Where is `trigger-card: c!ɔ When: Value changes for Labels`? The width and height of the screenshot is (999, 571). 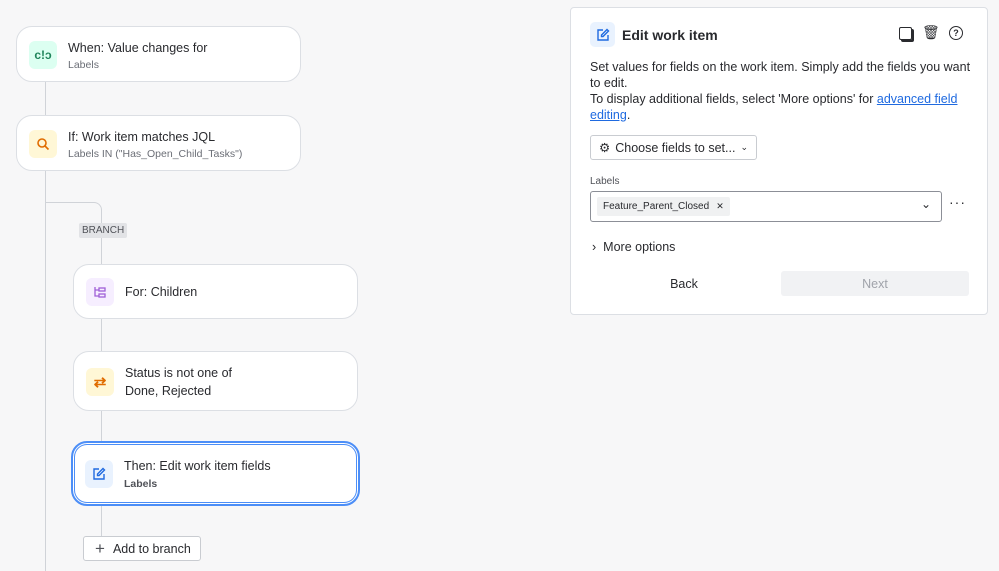 trigger-card: c!ɔ When: Value changes for Labels is located at coordinates (158, 54).